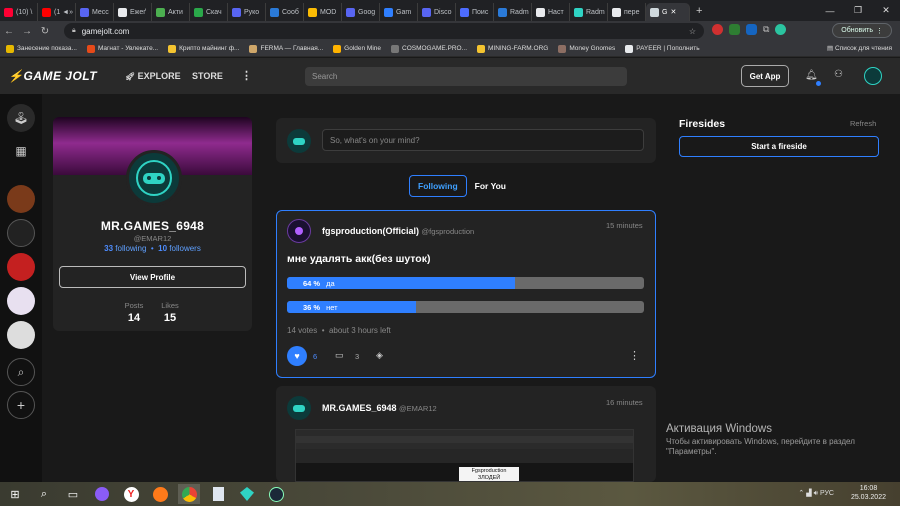  I want to click on more-menu-icon: ⋮, so click(246, 75).